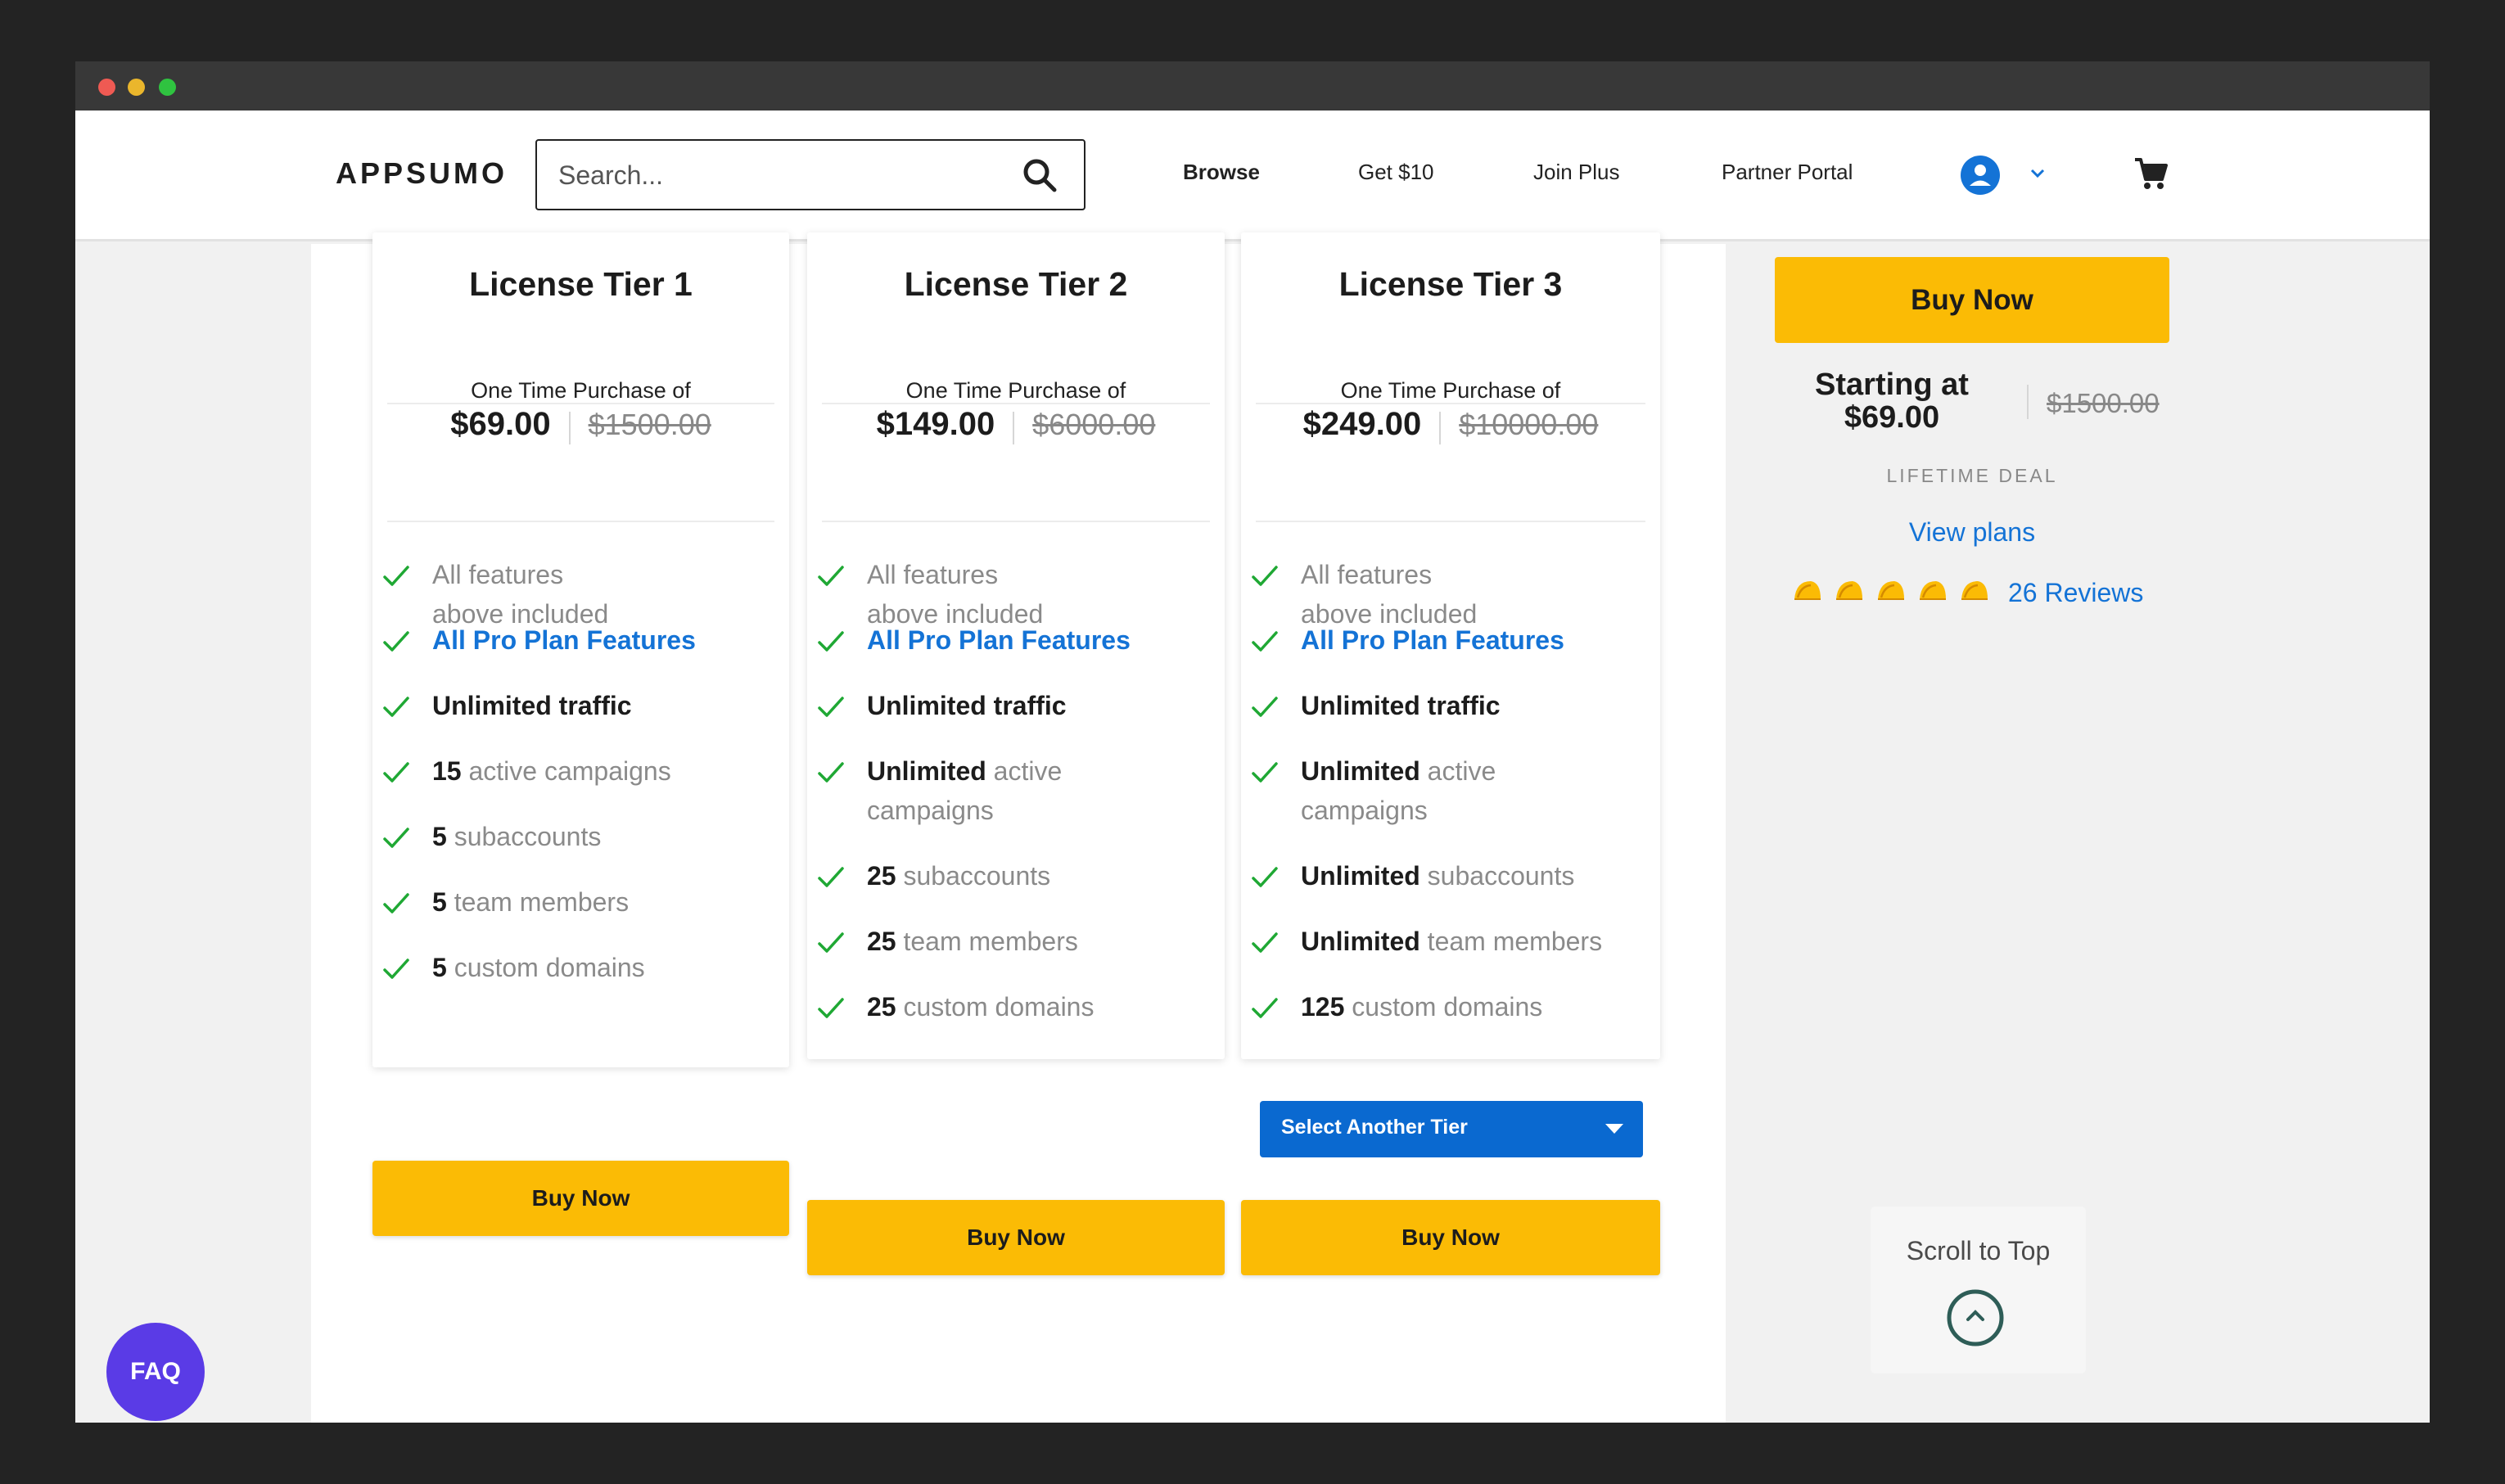 The image size is (2505, 1484). Describe the element at coordinates (779, 175) in the screenshot. I see `search-input` at that location.